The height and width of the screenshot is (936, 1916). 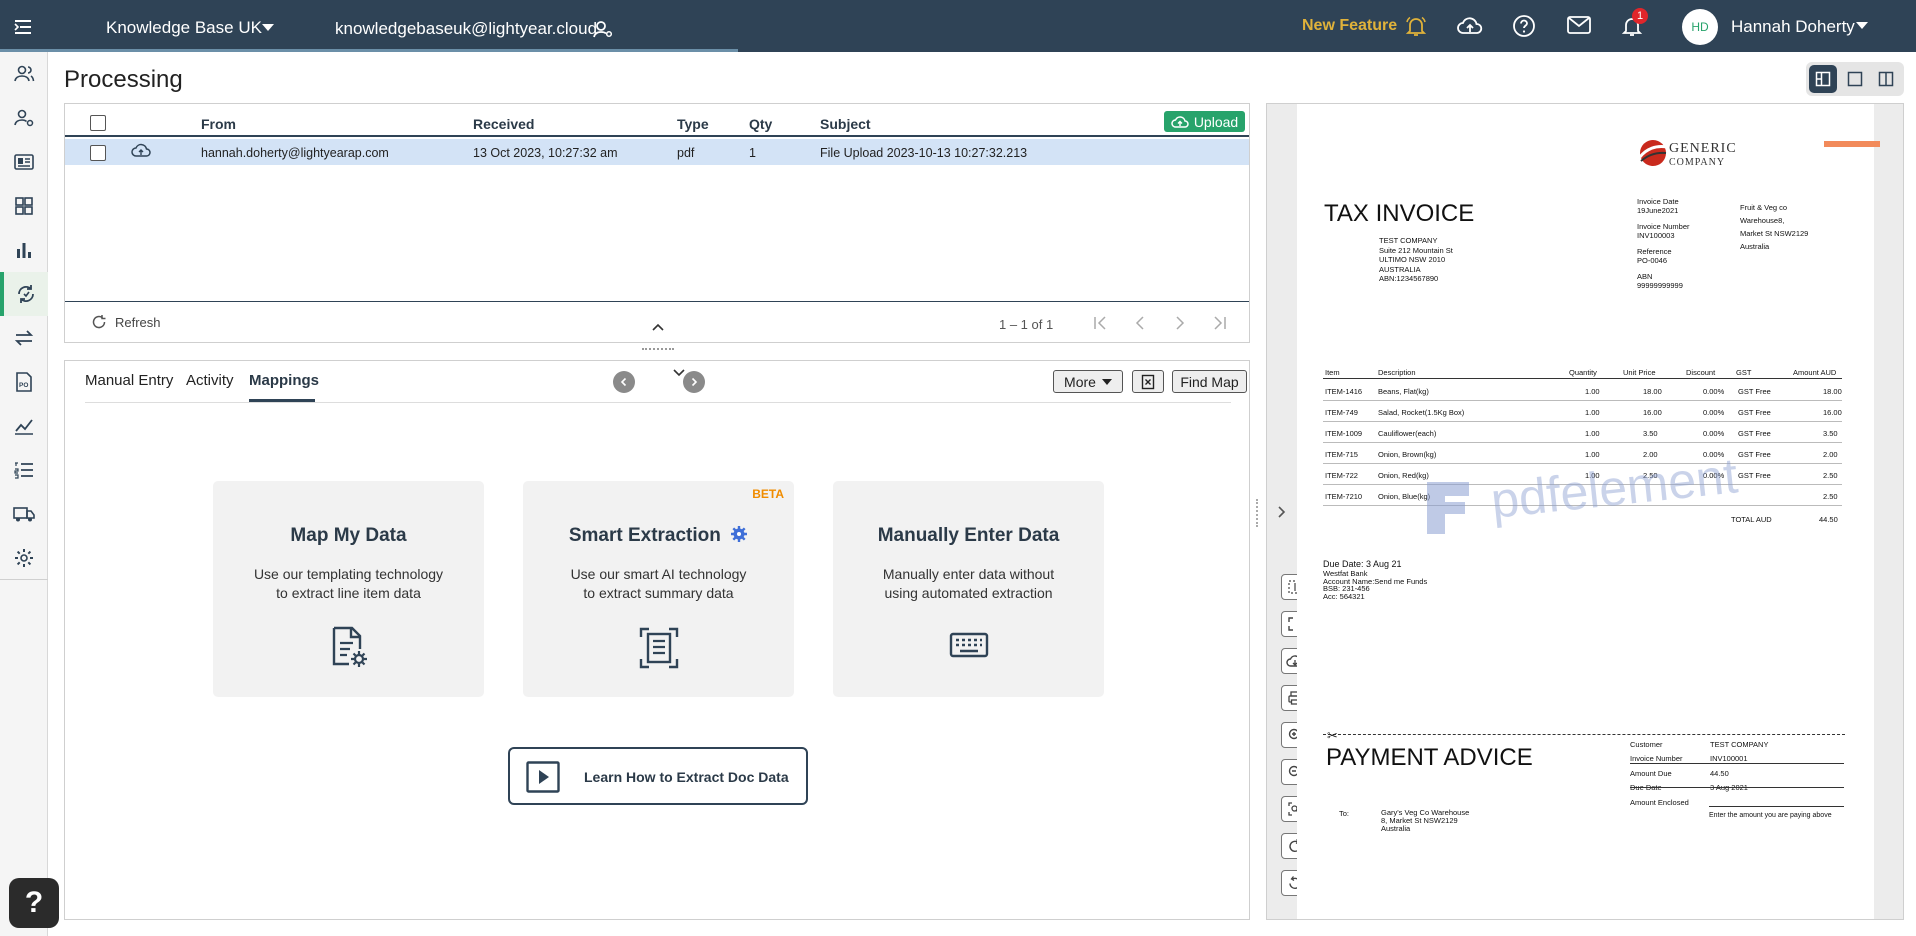 I want to click on sidebar-list-icon, so click(x=24, y=470).